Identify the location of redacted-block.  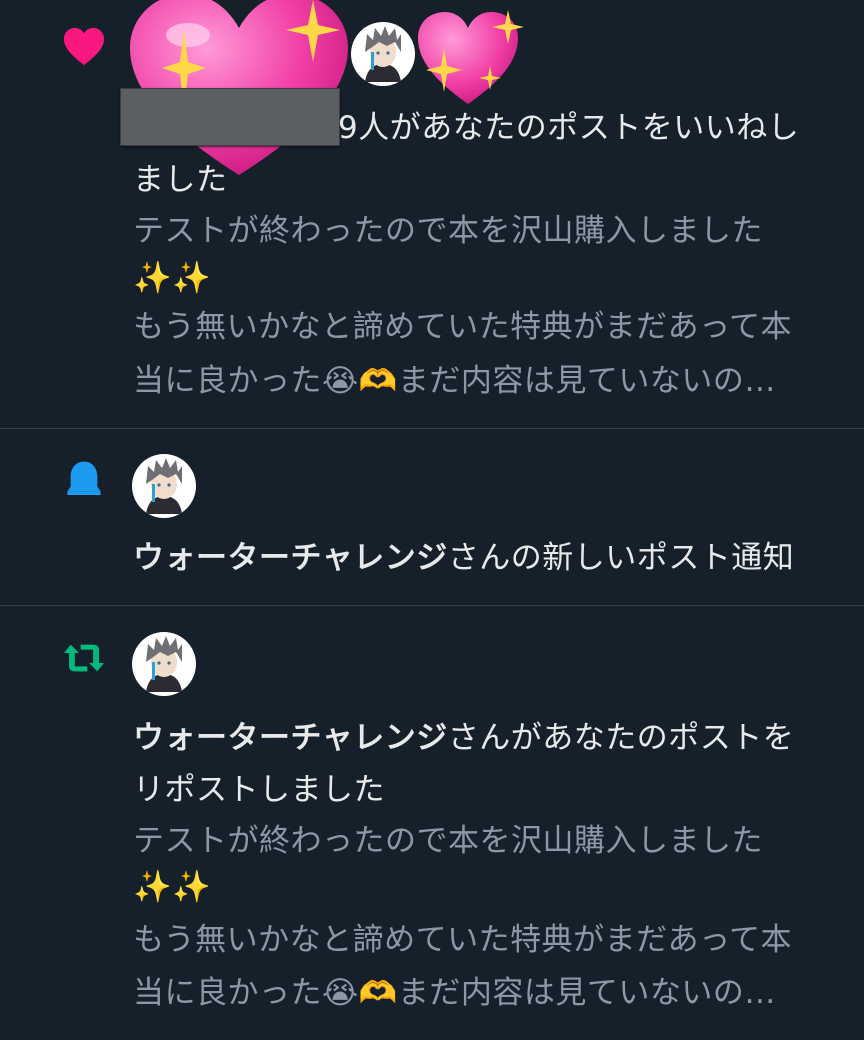
(230, 117).